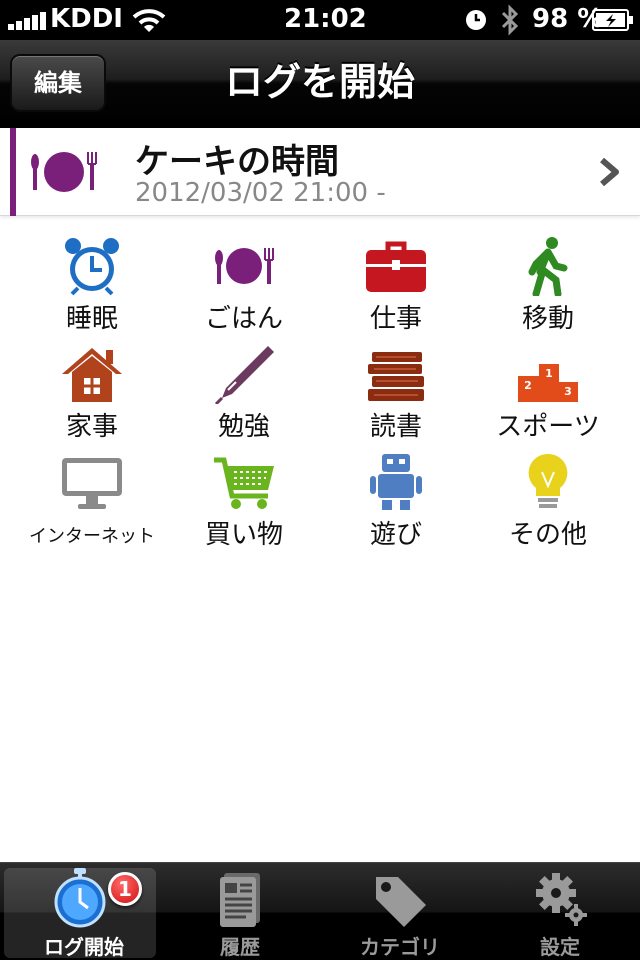 The image size is (640, 960). Describe the element at coordinates (528, 385) in the screenshot. I see `svg-text: 2` at that location.